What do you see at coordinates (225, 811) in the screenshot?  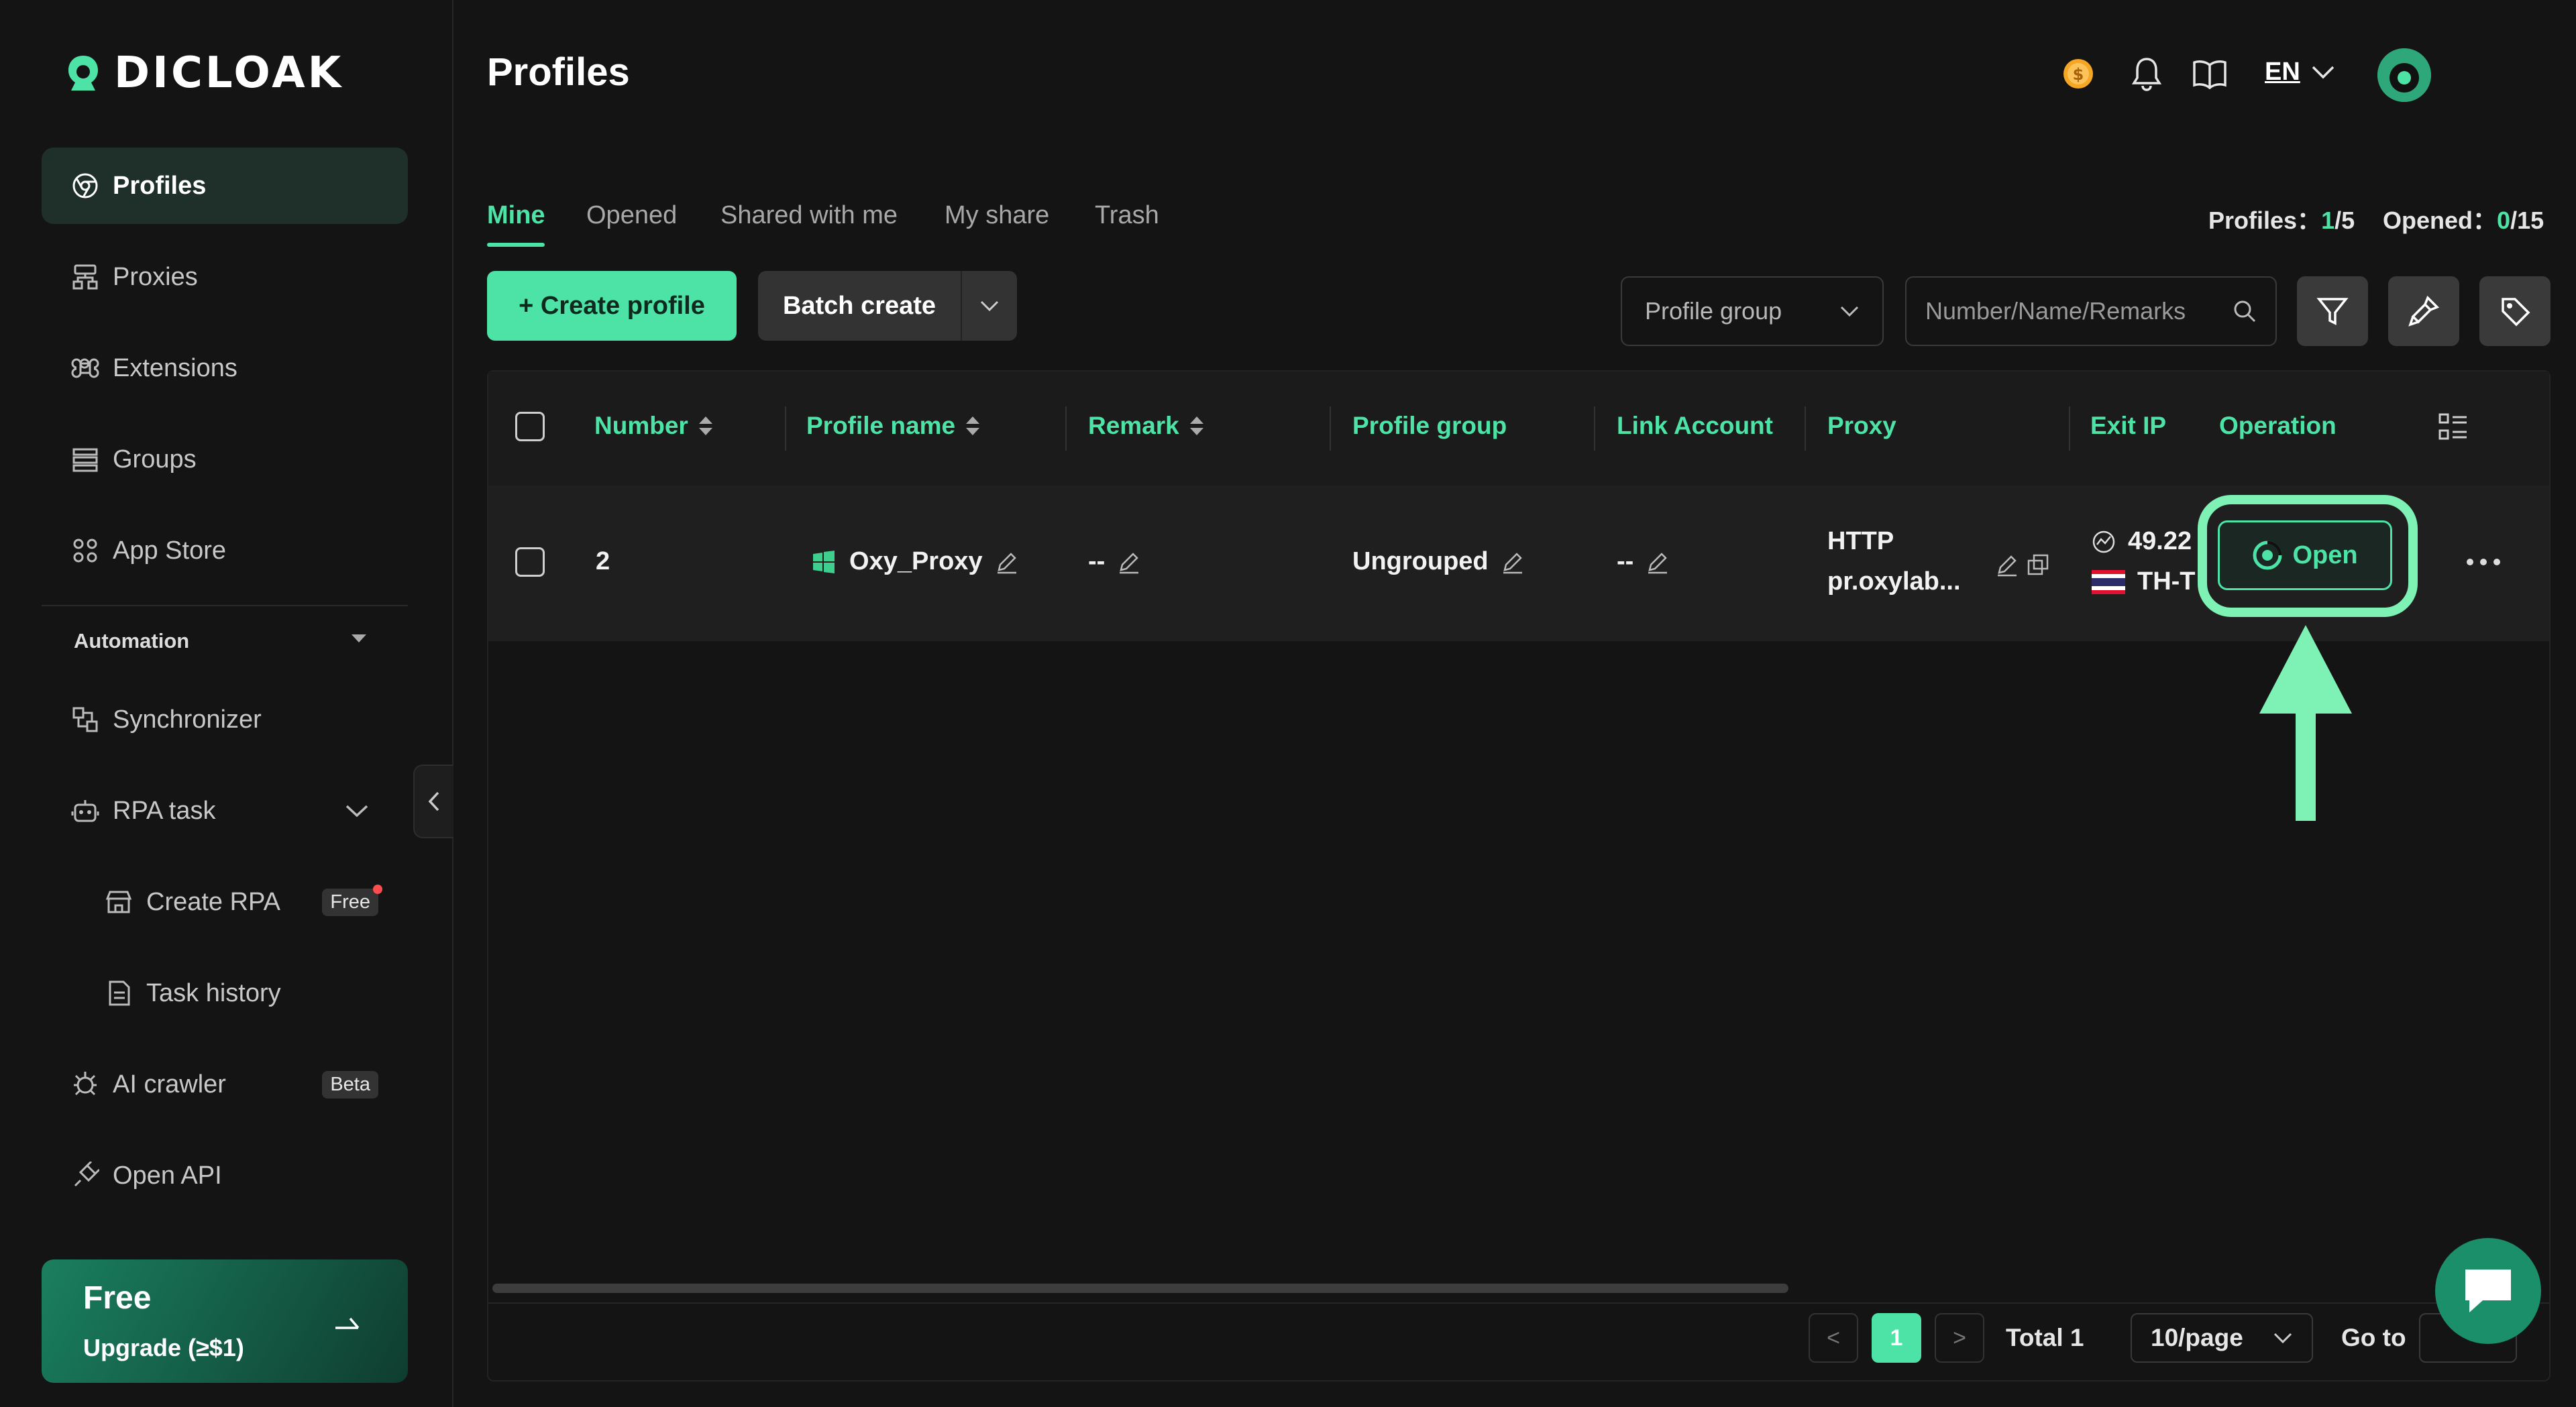 I see `sidebar-item-rpa-task: RPA task` at bounding box center [225, 811].